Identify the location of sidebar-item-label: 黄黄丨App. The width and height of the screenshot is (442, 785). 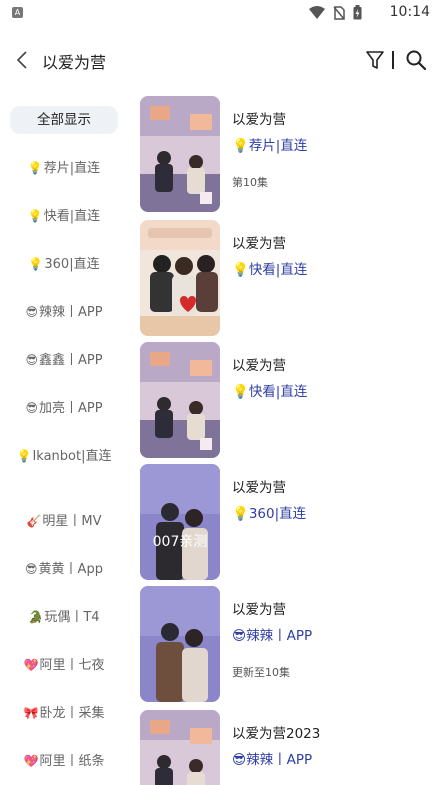
(70, 569).